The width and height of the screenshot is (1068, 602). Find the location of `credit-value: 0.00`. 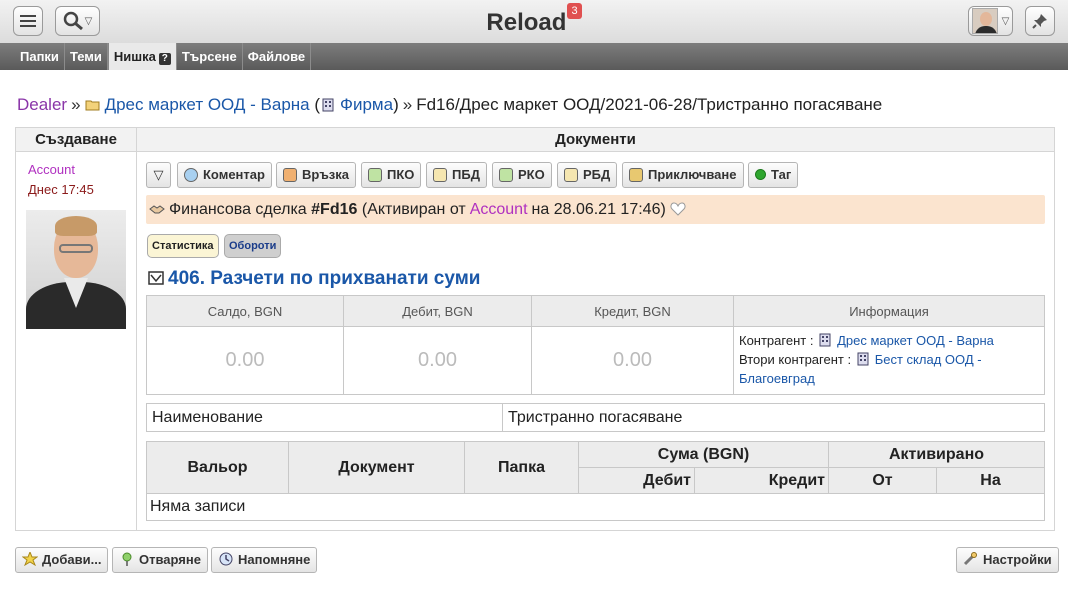

credit-value: 0.00 is located at coordinates (632, 360).